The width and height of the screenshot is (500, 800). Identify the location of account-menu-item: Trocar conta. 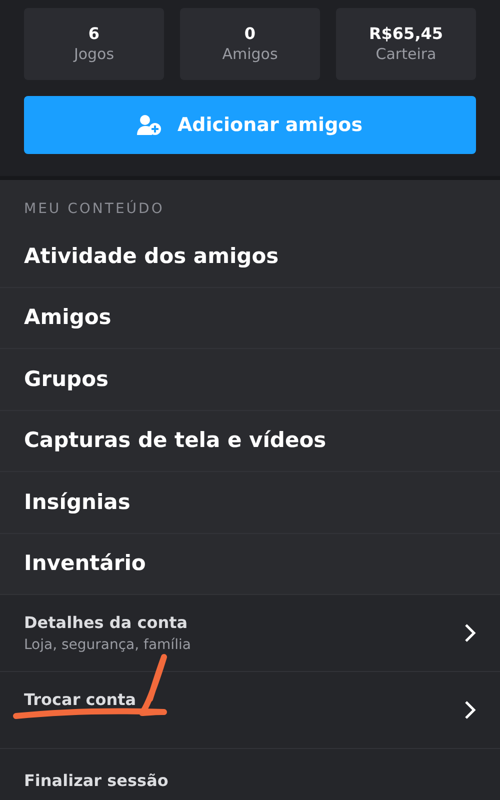
(250, 710).